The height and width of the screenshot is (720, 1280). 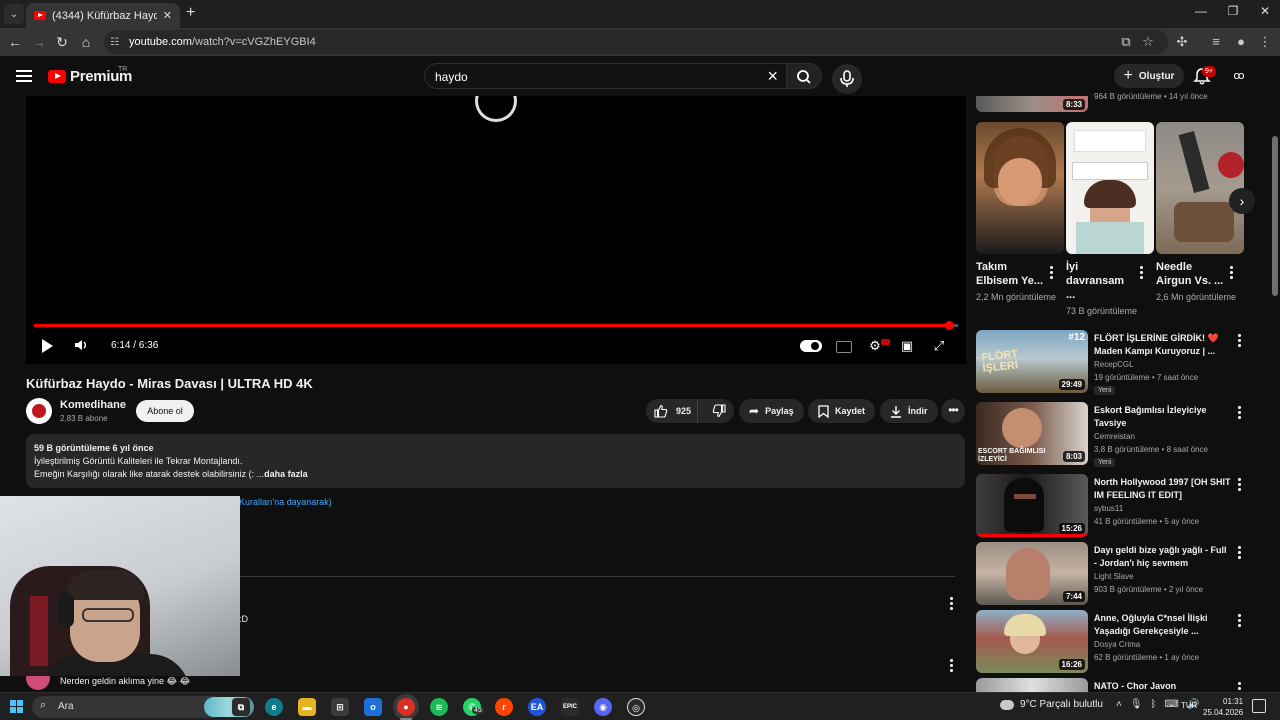 What do you see at coordinates (1154, 704) in the screenshot?
I see `bluetooth-icon: ᛒ` at bounding box center [1154, 704].